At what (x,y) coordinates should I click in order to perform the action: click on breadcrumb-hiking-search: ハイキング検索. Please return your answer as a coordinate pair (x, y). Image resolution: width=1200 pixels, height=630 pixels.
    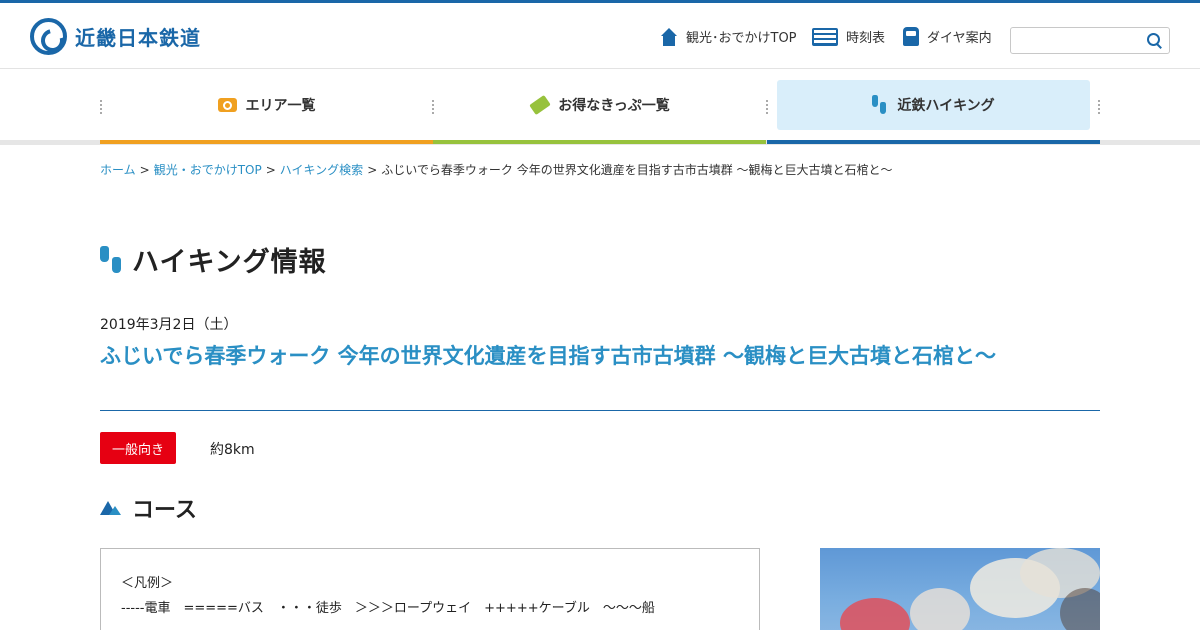
    Looking at the image, I should click on (321, 170).